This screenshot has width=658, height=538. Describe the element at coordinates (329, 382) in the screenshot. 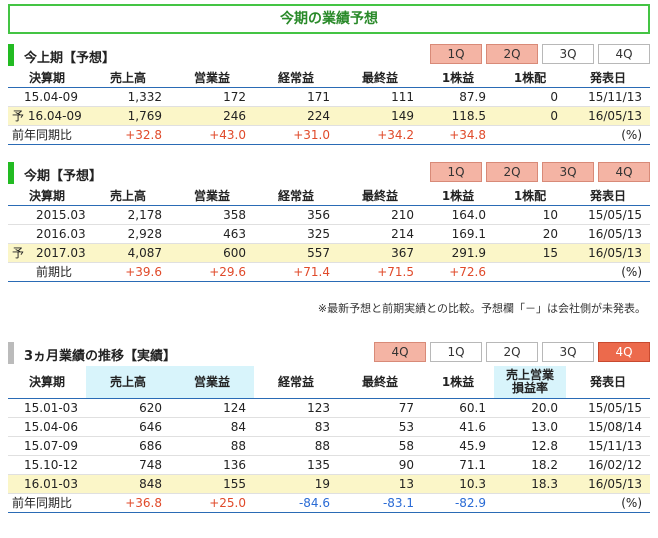

I see `header-row: 決算期 売上高 営業益 経常益 最終益 1株益 売上営業 損益率 発表日` at that location.